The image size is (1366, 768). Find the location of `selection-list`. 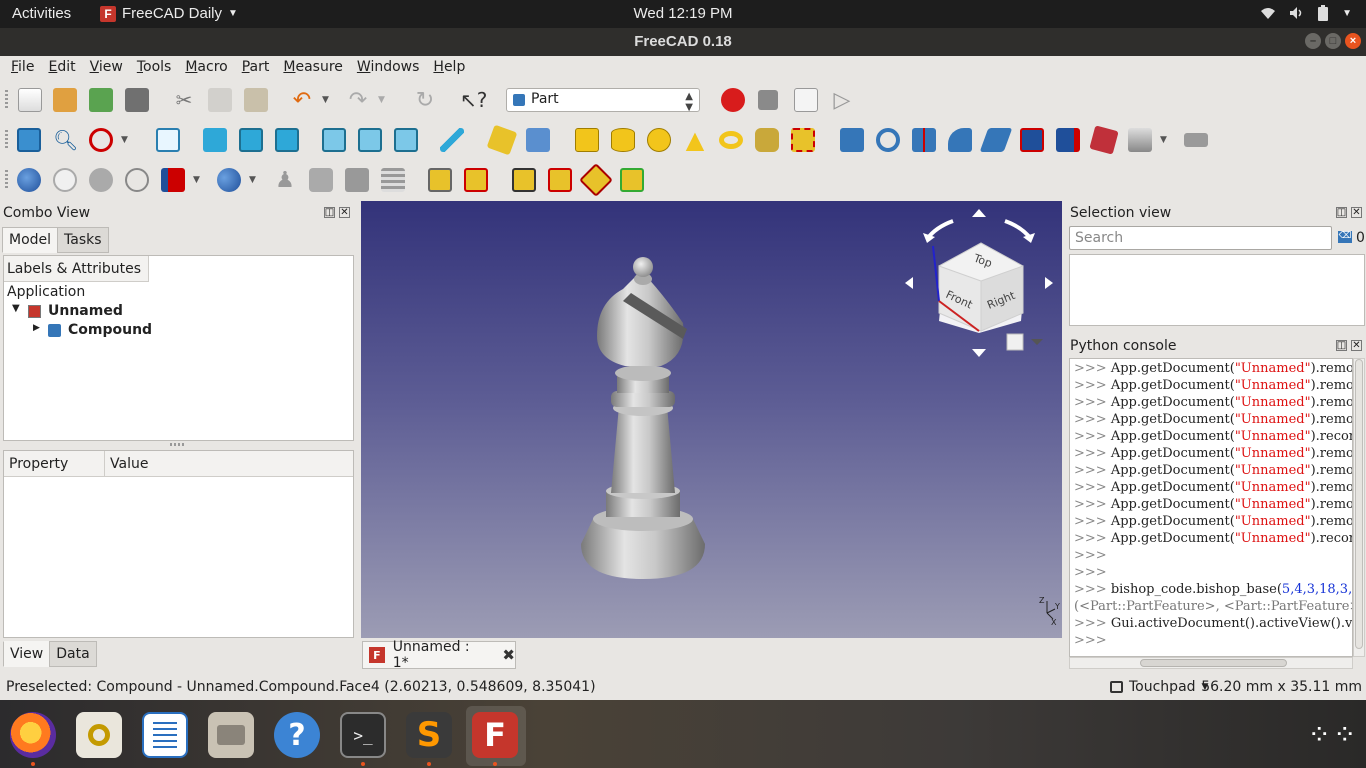

selection-list is located at coordinates (1217, 290).